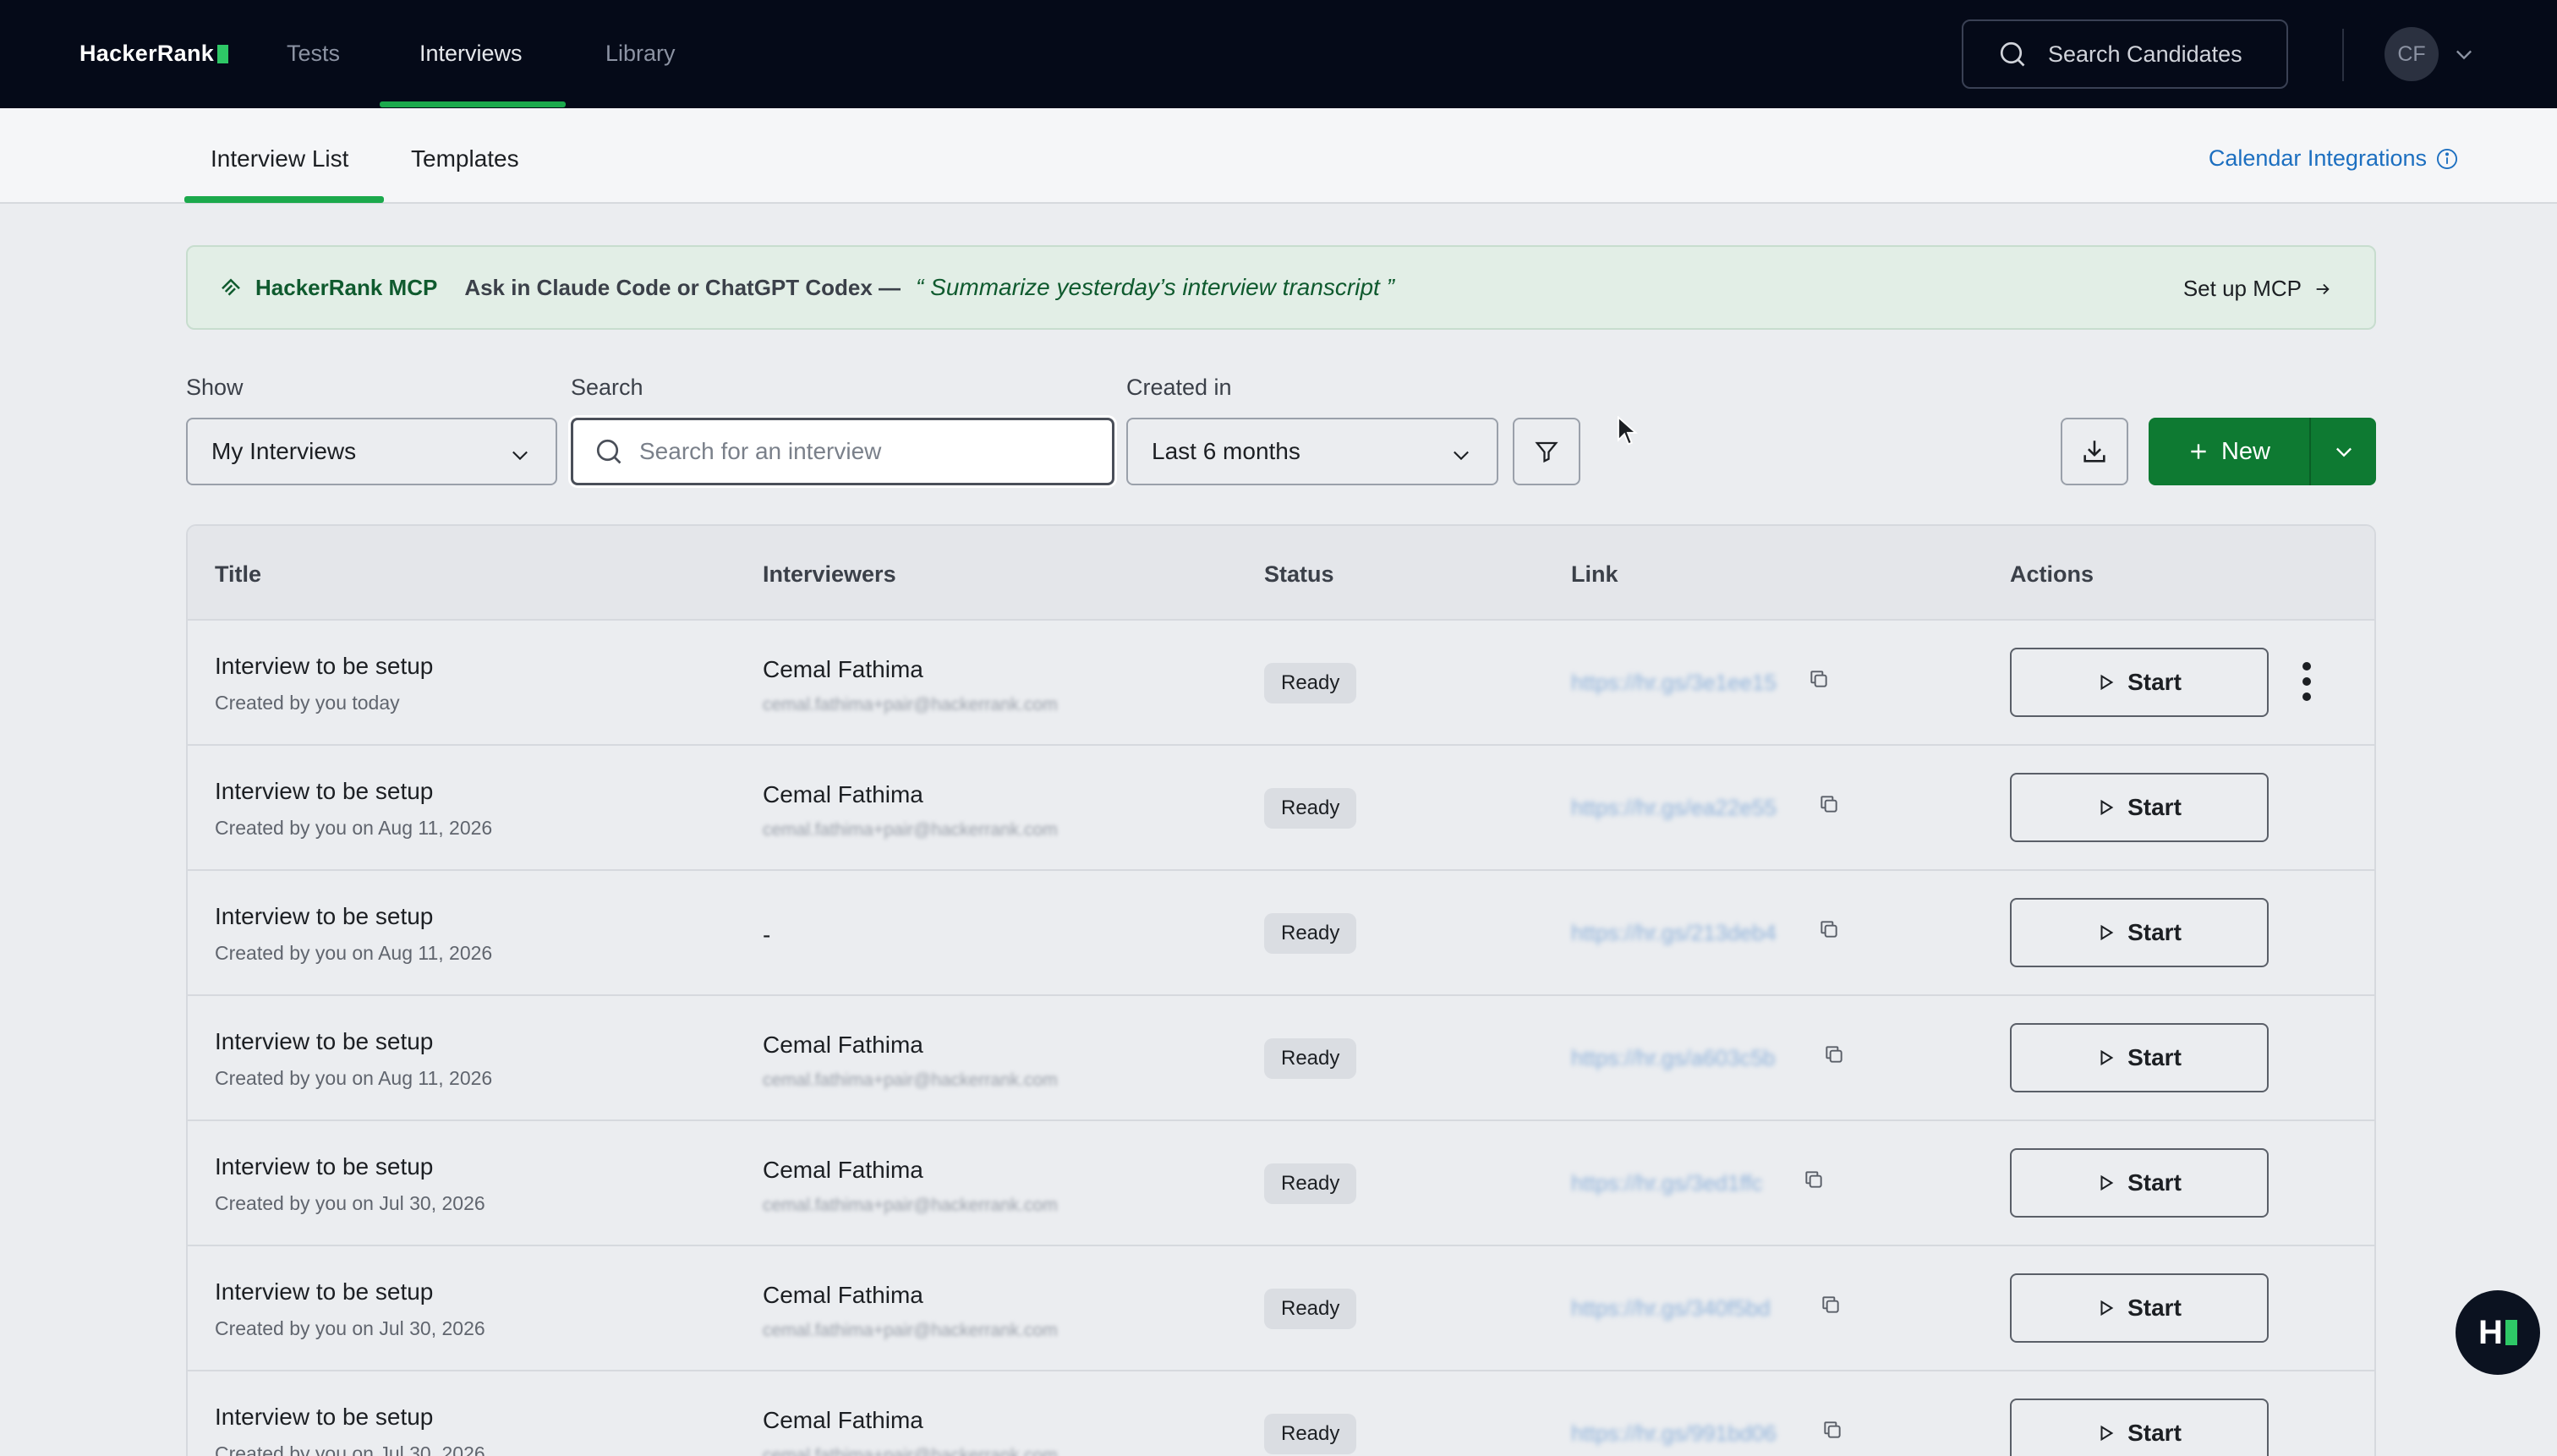 This screenshot has height=1456, width=2557. I want to click on search-input, so click(859, 451).